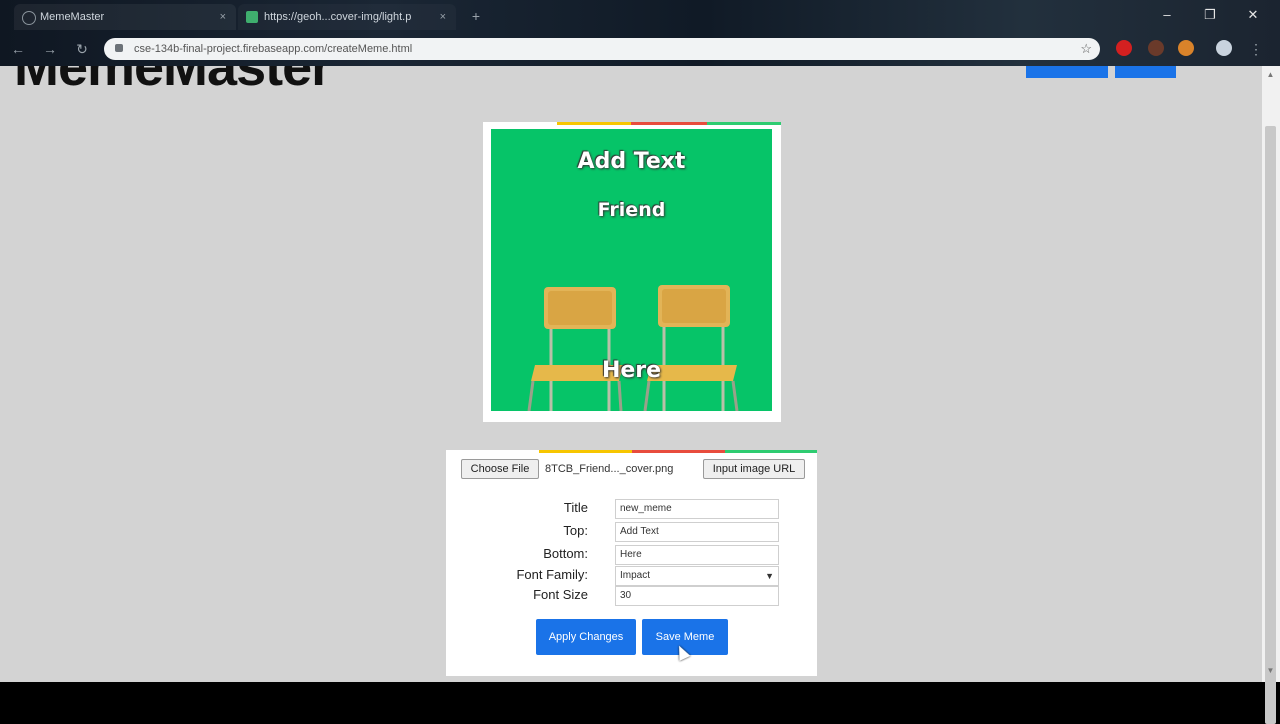 The height and width of the screenshot is (724, 1280). What do you see at coordinates (338, 17) in the screenshot?
I see `tab-title: https://geoh...cover-img/light.p` at bounding box center [338, 17].